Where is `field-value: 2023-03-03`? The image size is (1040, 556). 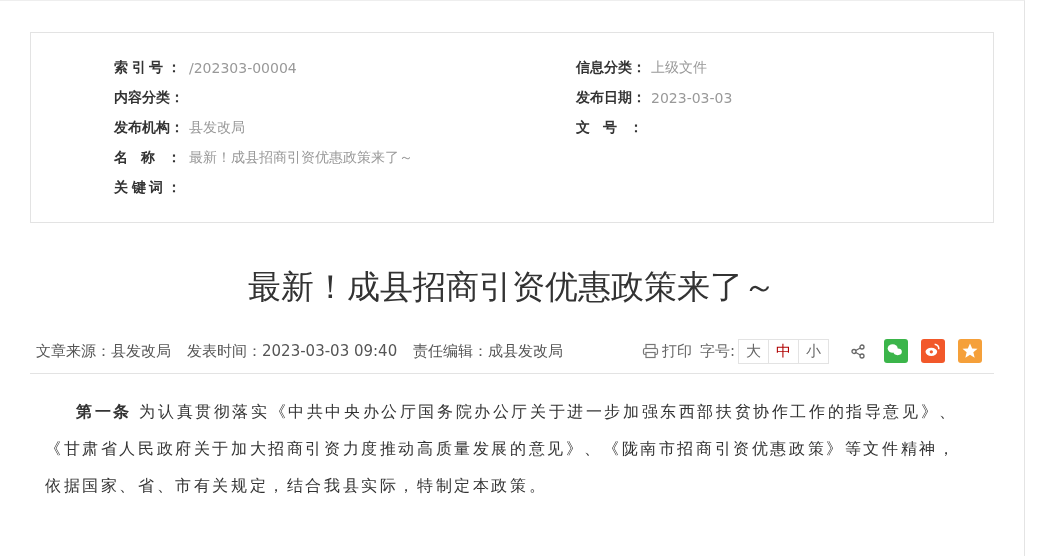 field-value: 2023-03-03 is located at coordinates (692, 98).